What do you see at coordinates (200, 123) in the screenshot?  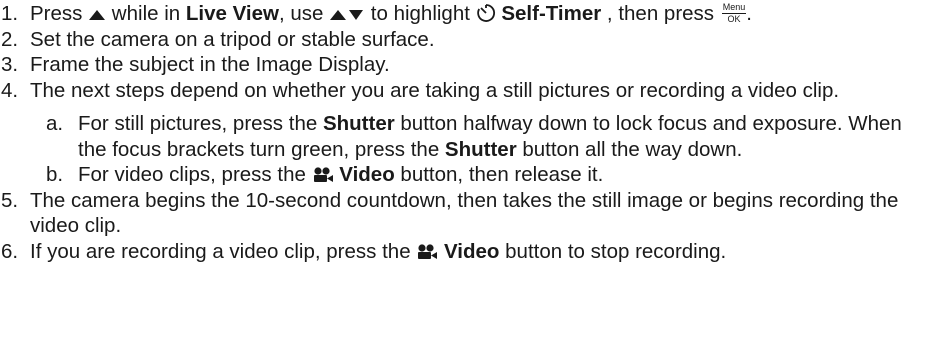 I see `substep-text: For still pictures, press the` at bounding box center [200, 123].